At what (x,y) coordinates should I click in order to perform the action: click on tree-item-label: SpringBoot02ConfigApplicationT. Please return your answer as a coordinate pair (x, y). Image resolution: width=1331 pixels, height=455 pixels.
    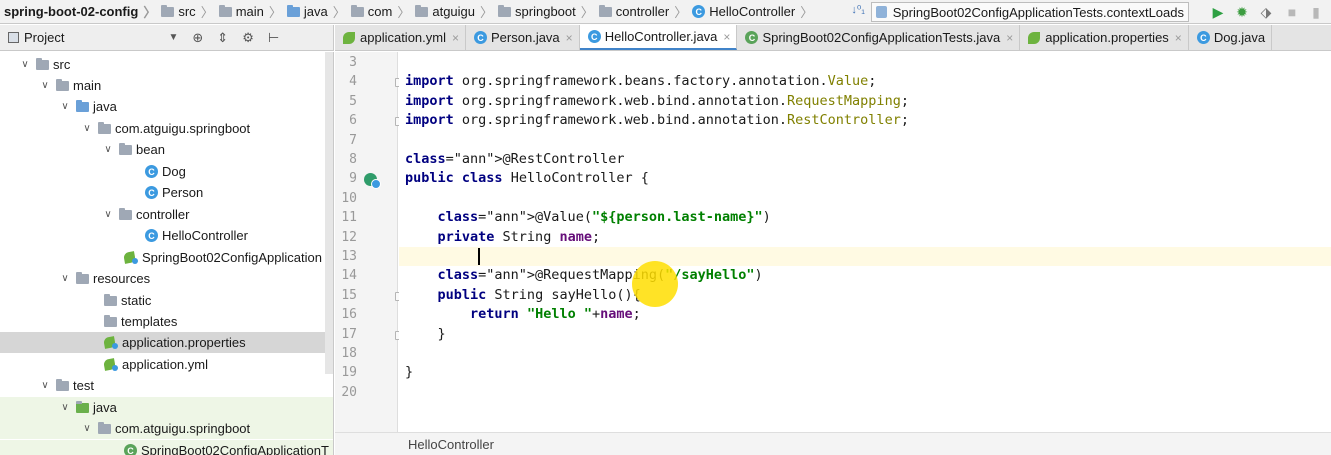
    Looking at the image, I should click on (235, 449).